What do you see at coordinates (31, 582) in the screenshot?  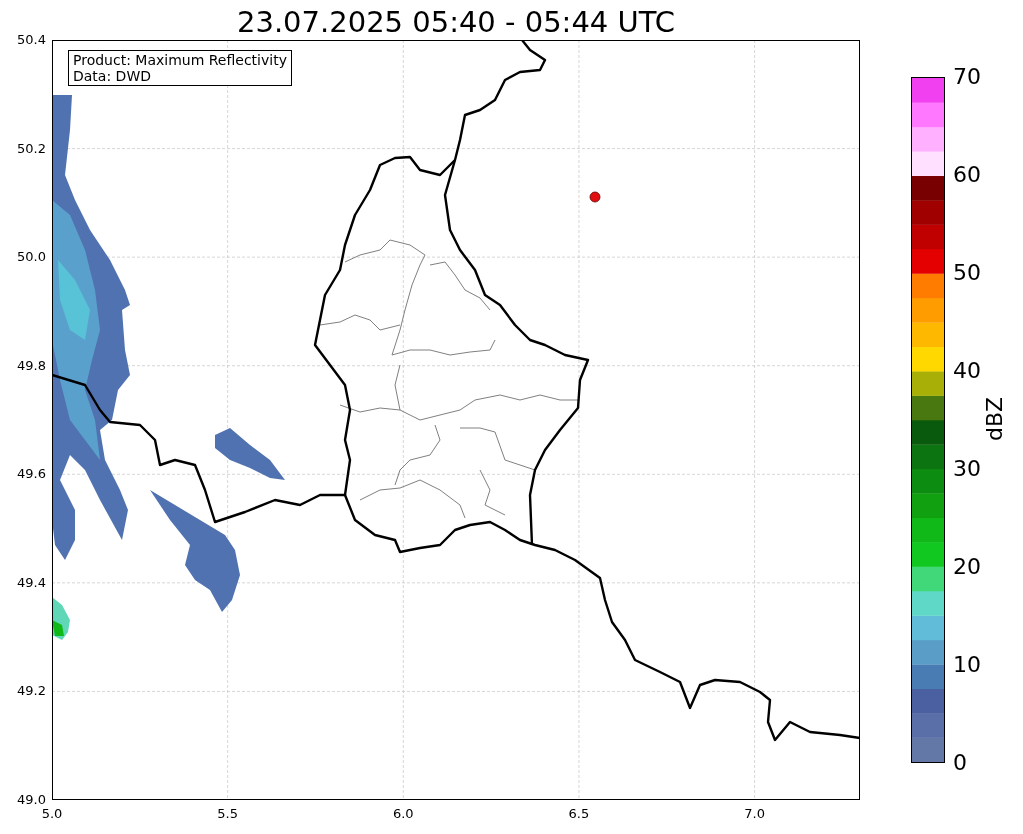 I see `y-tick-label: 49.4` at bounding box center [31, 582].